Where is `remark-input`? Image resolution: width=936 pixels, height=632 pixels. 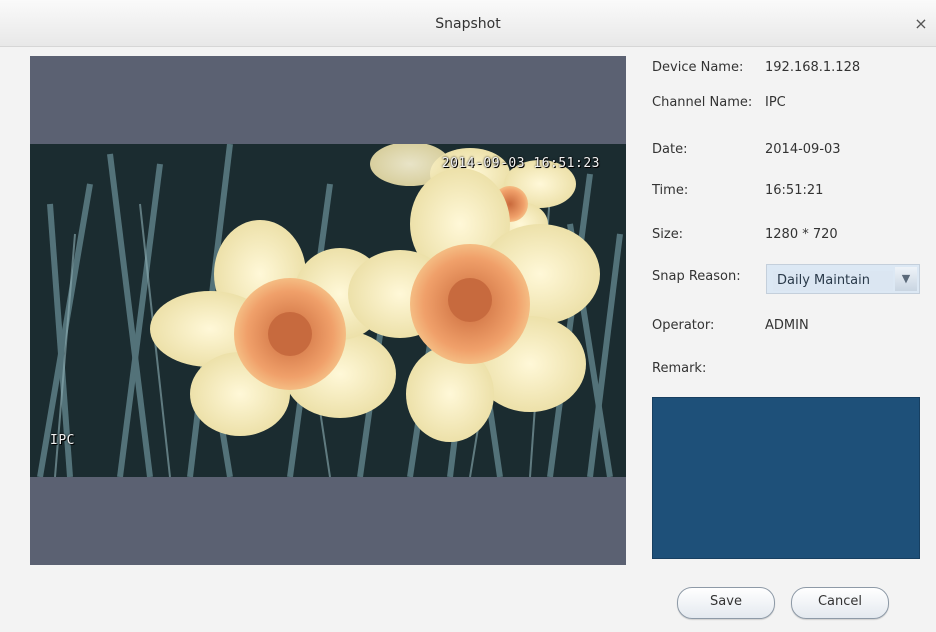 remark-input is located at coordinates (786, 478).